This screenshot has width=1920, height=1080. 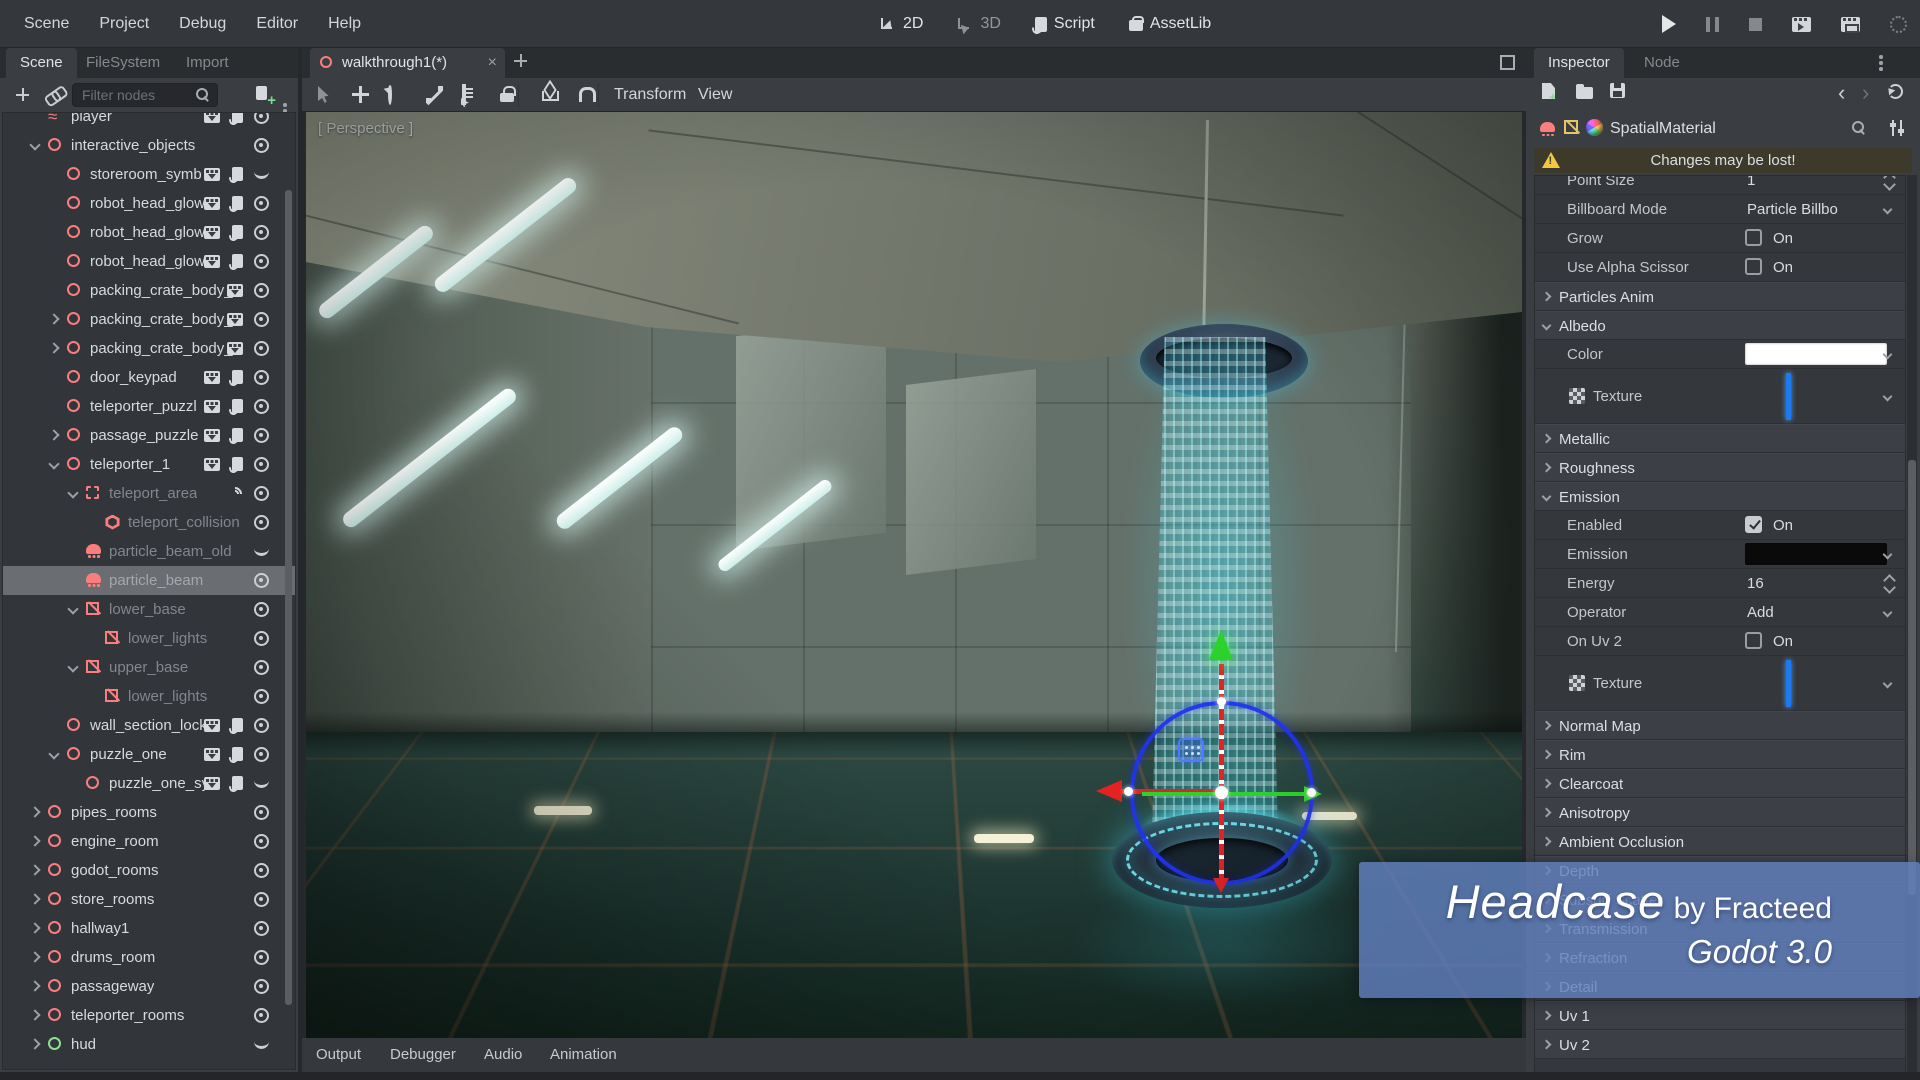 What do you see at coordinates (149, 870) in the screenshot?
I see `tree-row-godot-rooms: godot_rooms` at bounding box center [149, 870].